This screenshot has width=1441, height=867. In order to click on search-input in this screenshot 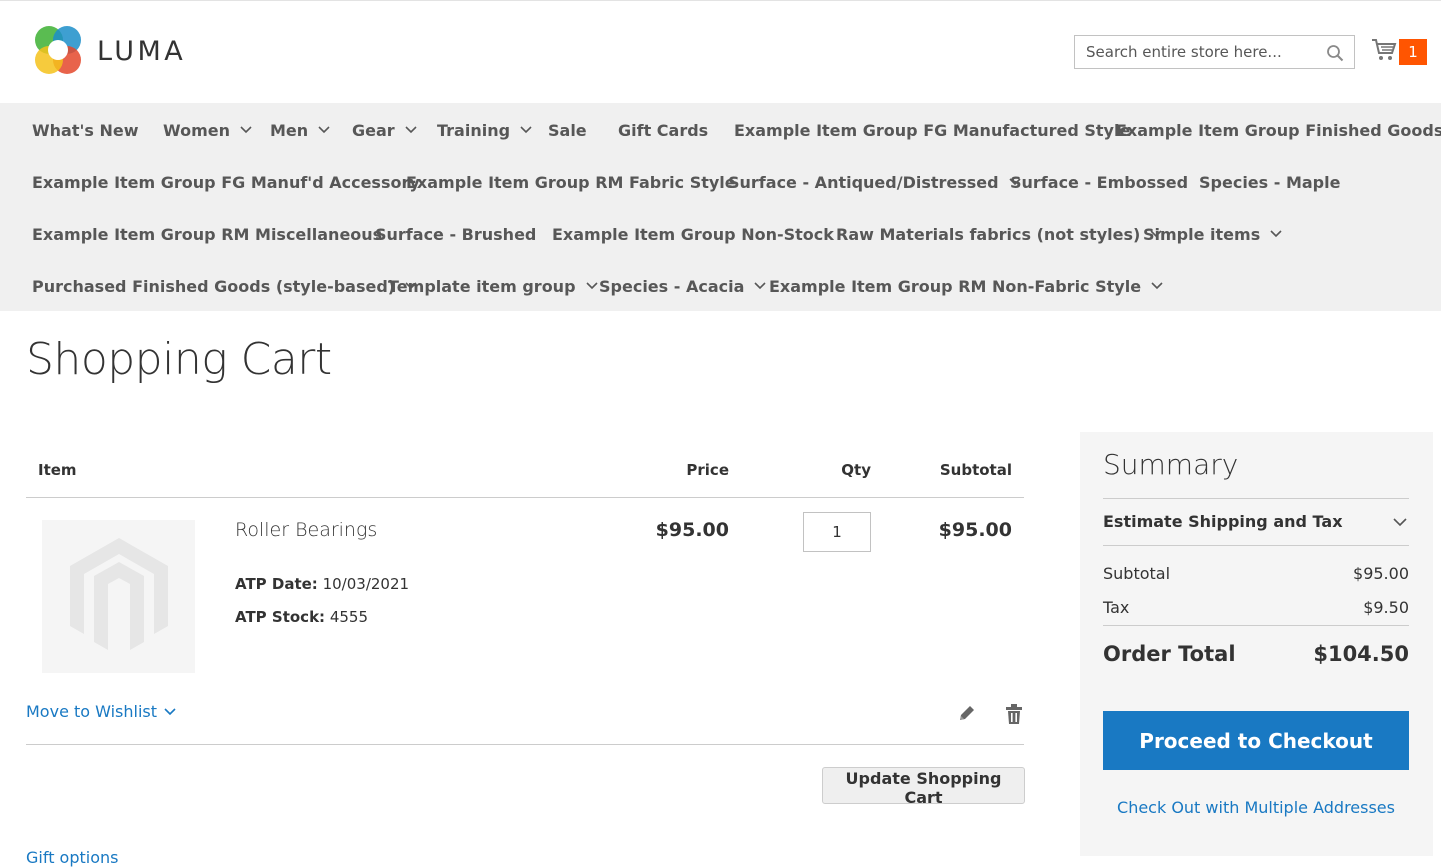, I will do `click(1204, 52)`.